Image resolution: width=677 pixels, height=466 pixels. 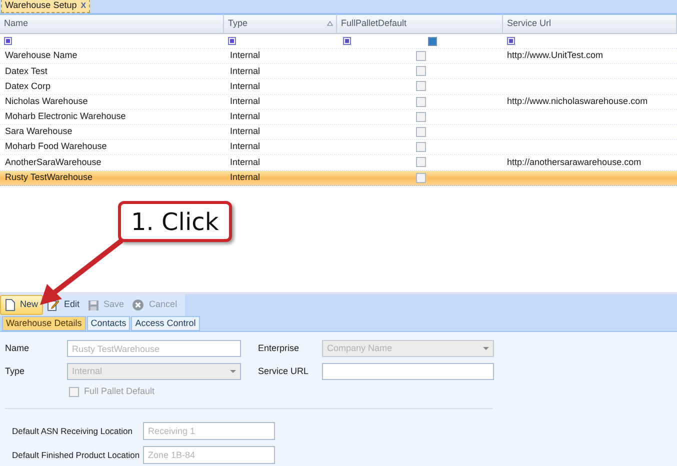 I want to click on tab: Contacts, so click(x=108, y=323).